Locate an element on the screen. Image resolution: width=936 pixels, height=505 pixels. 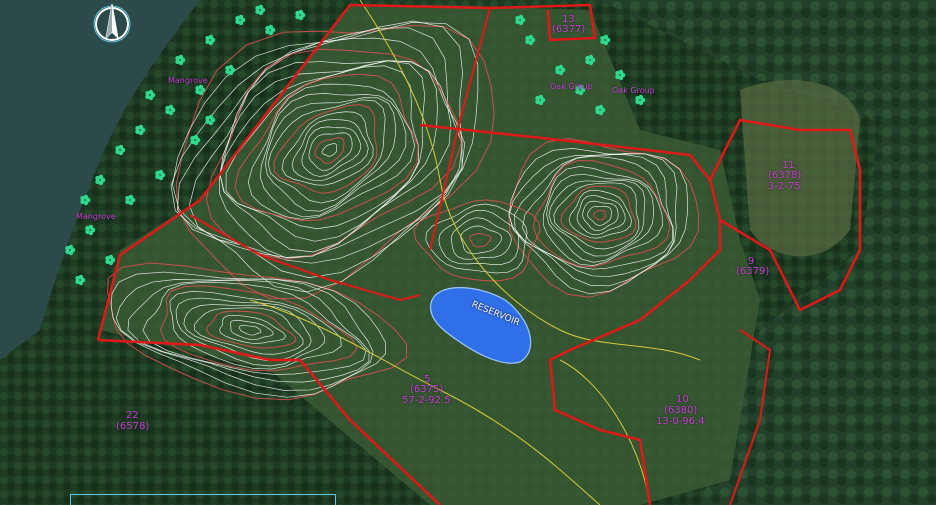
lot-top-id: (6377) is located at coordinates (569, 29).